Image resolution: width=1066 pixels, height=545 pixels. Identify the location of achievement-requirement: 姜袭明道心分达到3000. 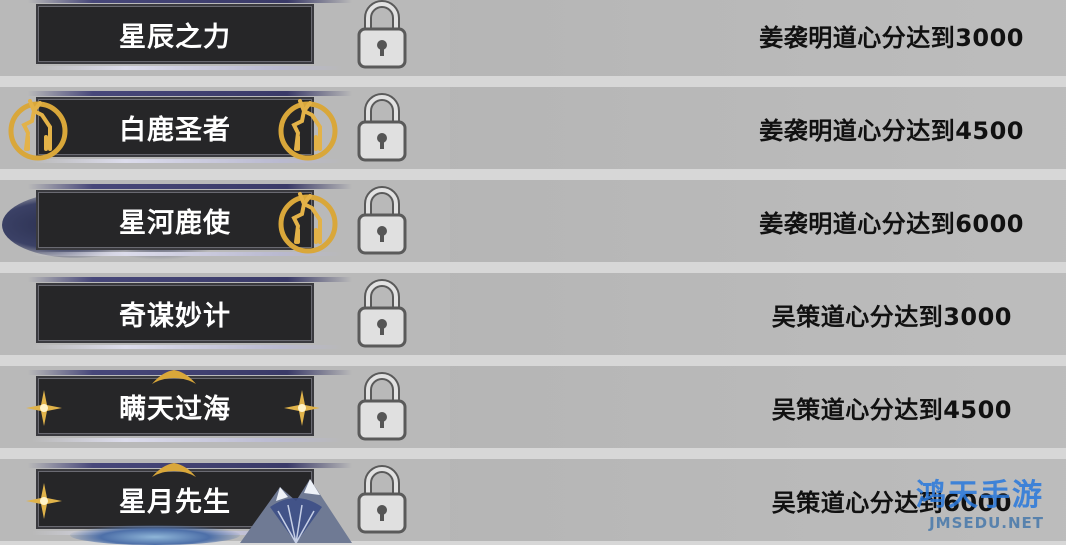
(891, 37).